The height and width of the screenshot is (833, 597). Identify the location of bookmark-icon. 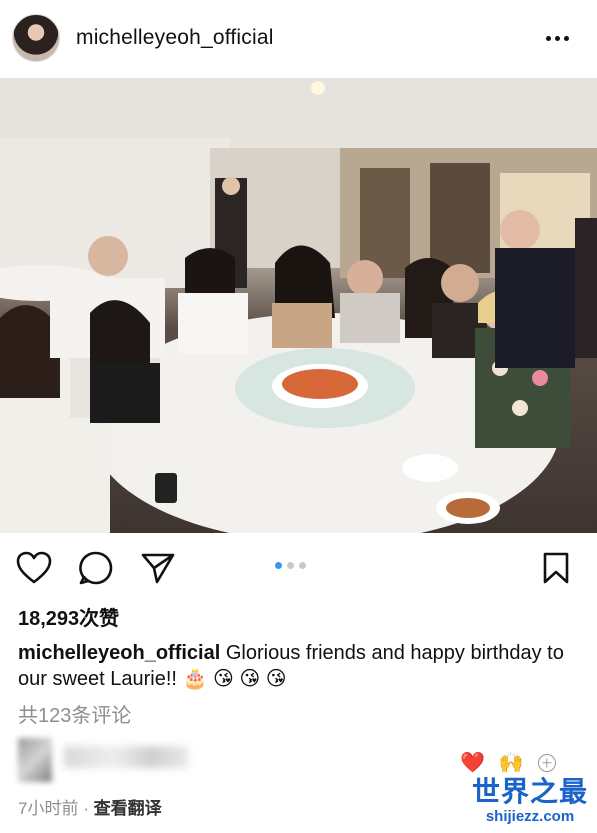
(556, 568).